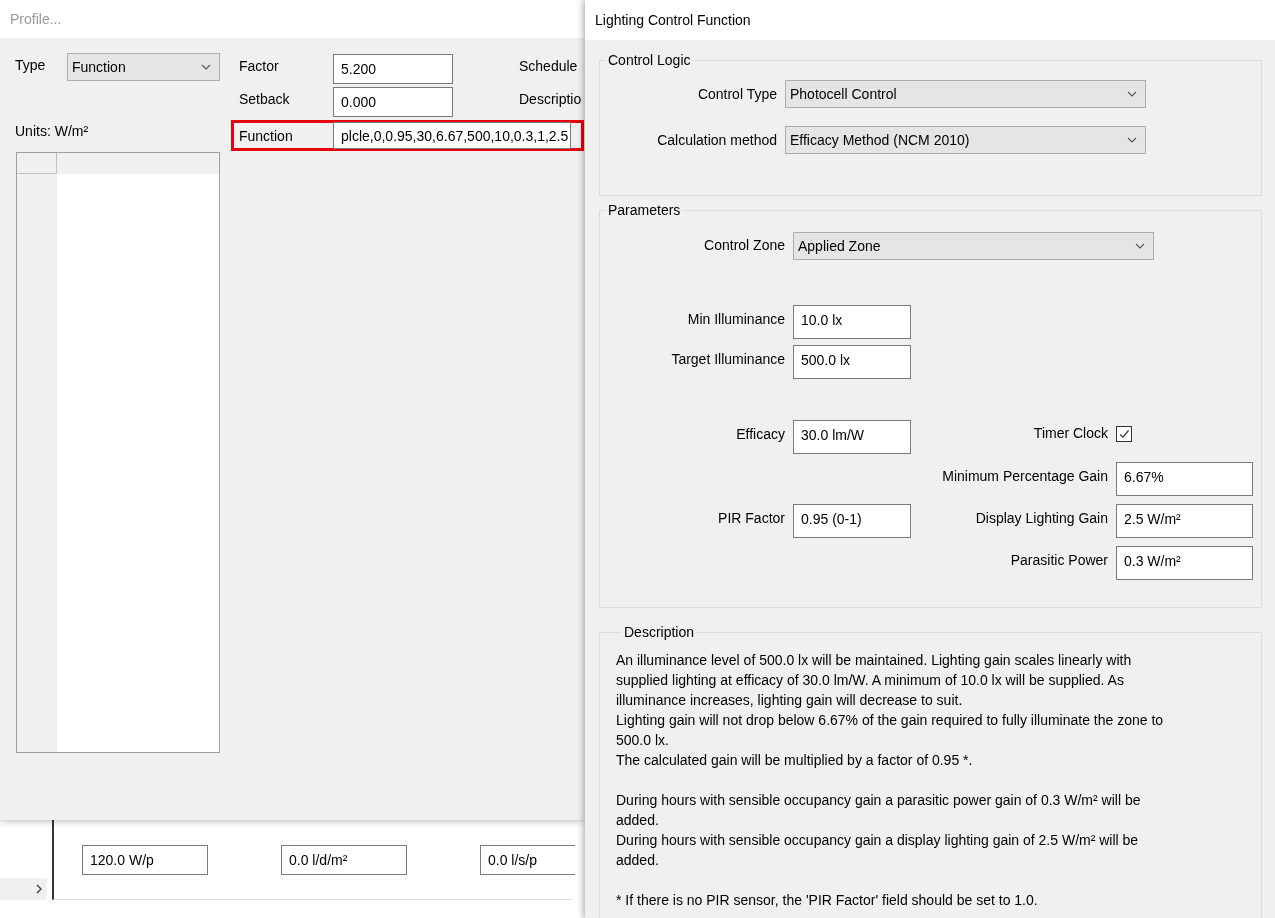 This screenshot has height=918, width=1275. Describe the element at coordinates (52, 131) in the screenshot. I see `units-label: Units: W/m²` at that location.